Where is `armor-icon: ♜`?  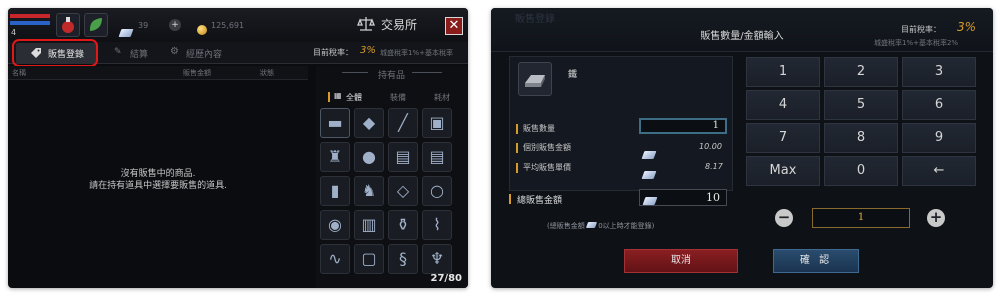
armor-icon: ♜ is located at coordinates (335, 156).